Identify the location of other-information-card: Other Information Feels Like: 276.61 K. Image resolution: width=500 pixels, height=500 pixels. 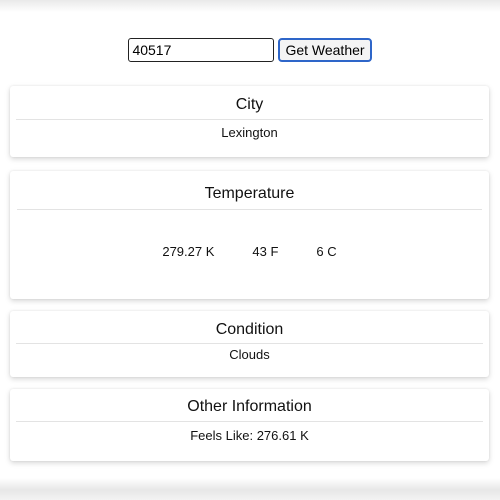
(249, 425).